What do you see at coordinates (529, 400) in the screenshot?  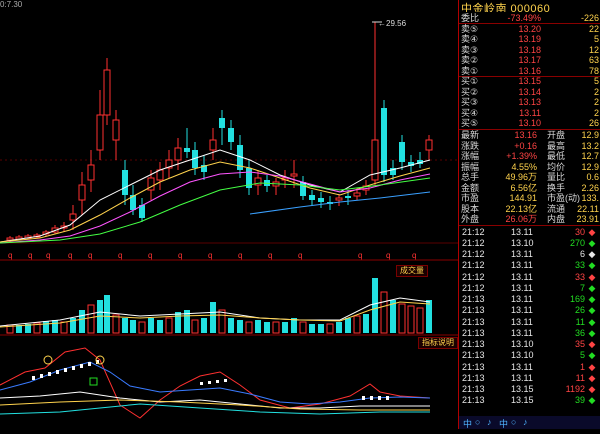 I see `tick-row: 21:13 13.15 39 ◆` at bounding box center [529, 400].